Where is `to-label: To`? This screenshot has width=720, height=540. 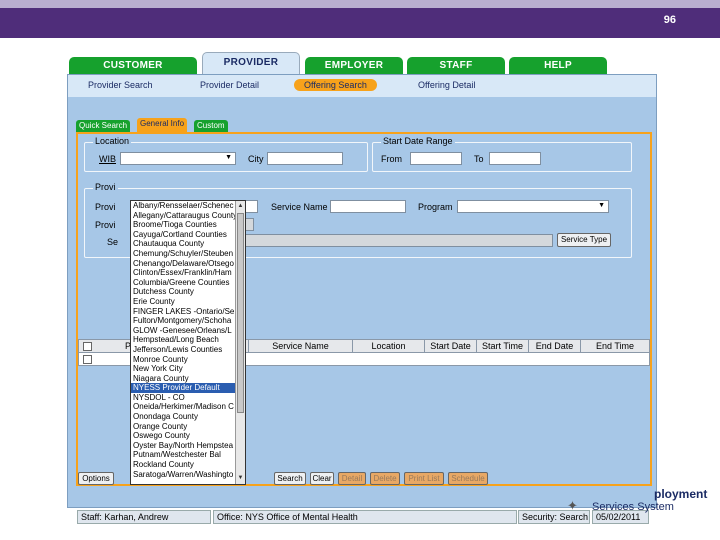 to-label: To is located at coordinates (479, 159).